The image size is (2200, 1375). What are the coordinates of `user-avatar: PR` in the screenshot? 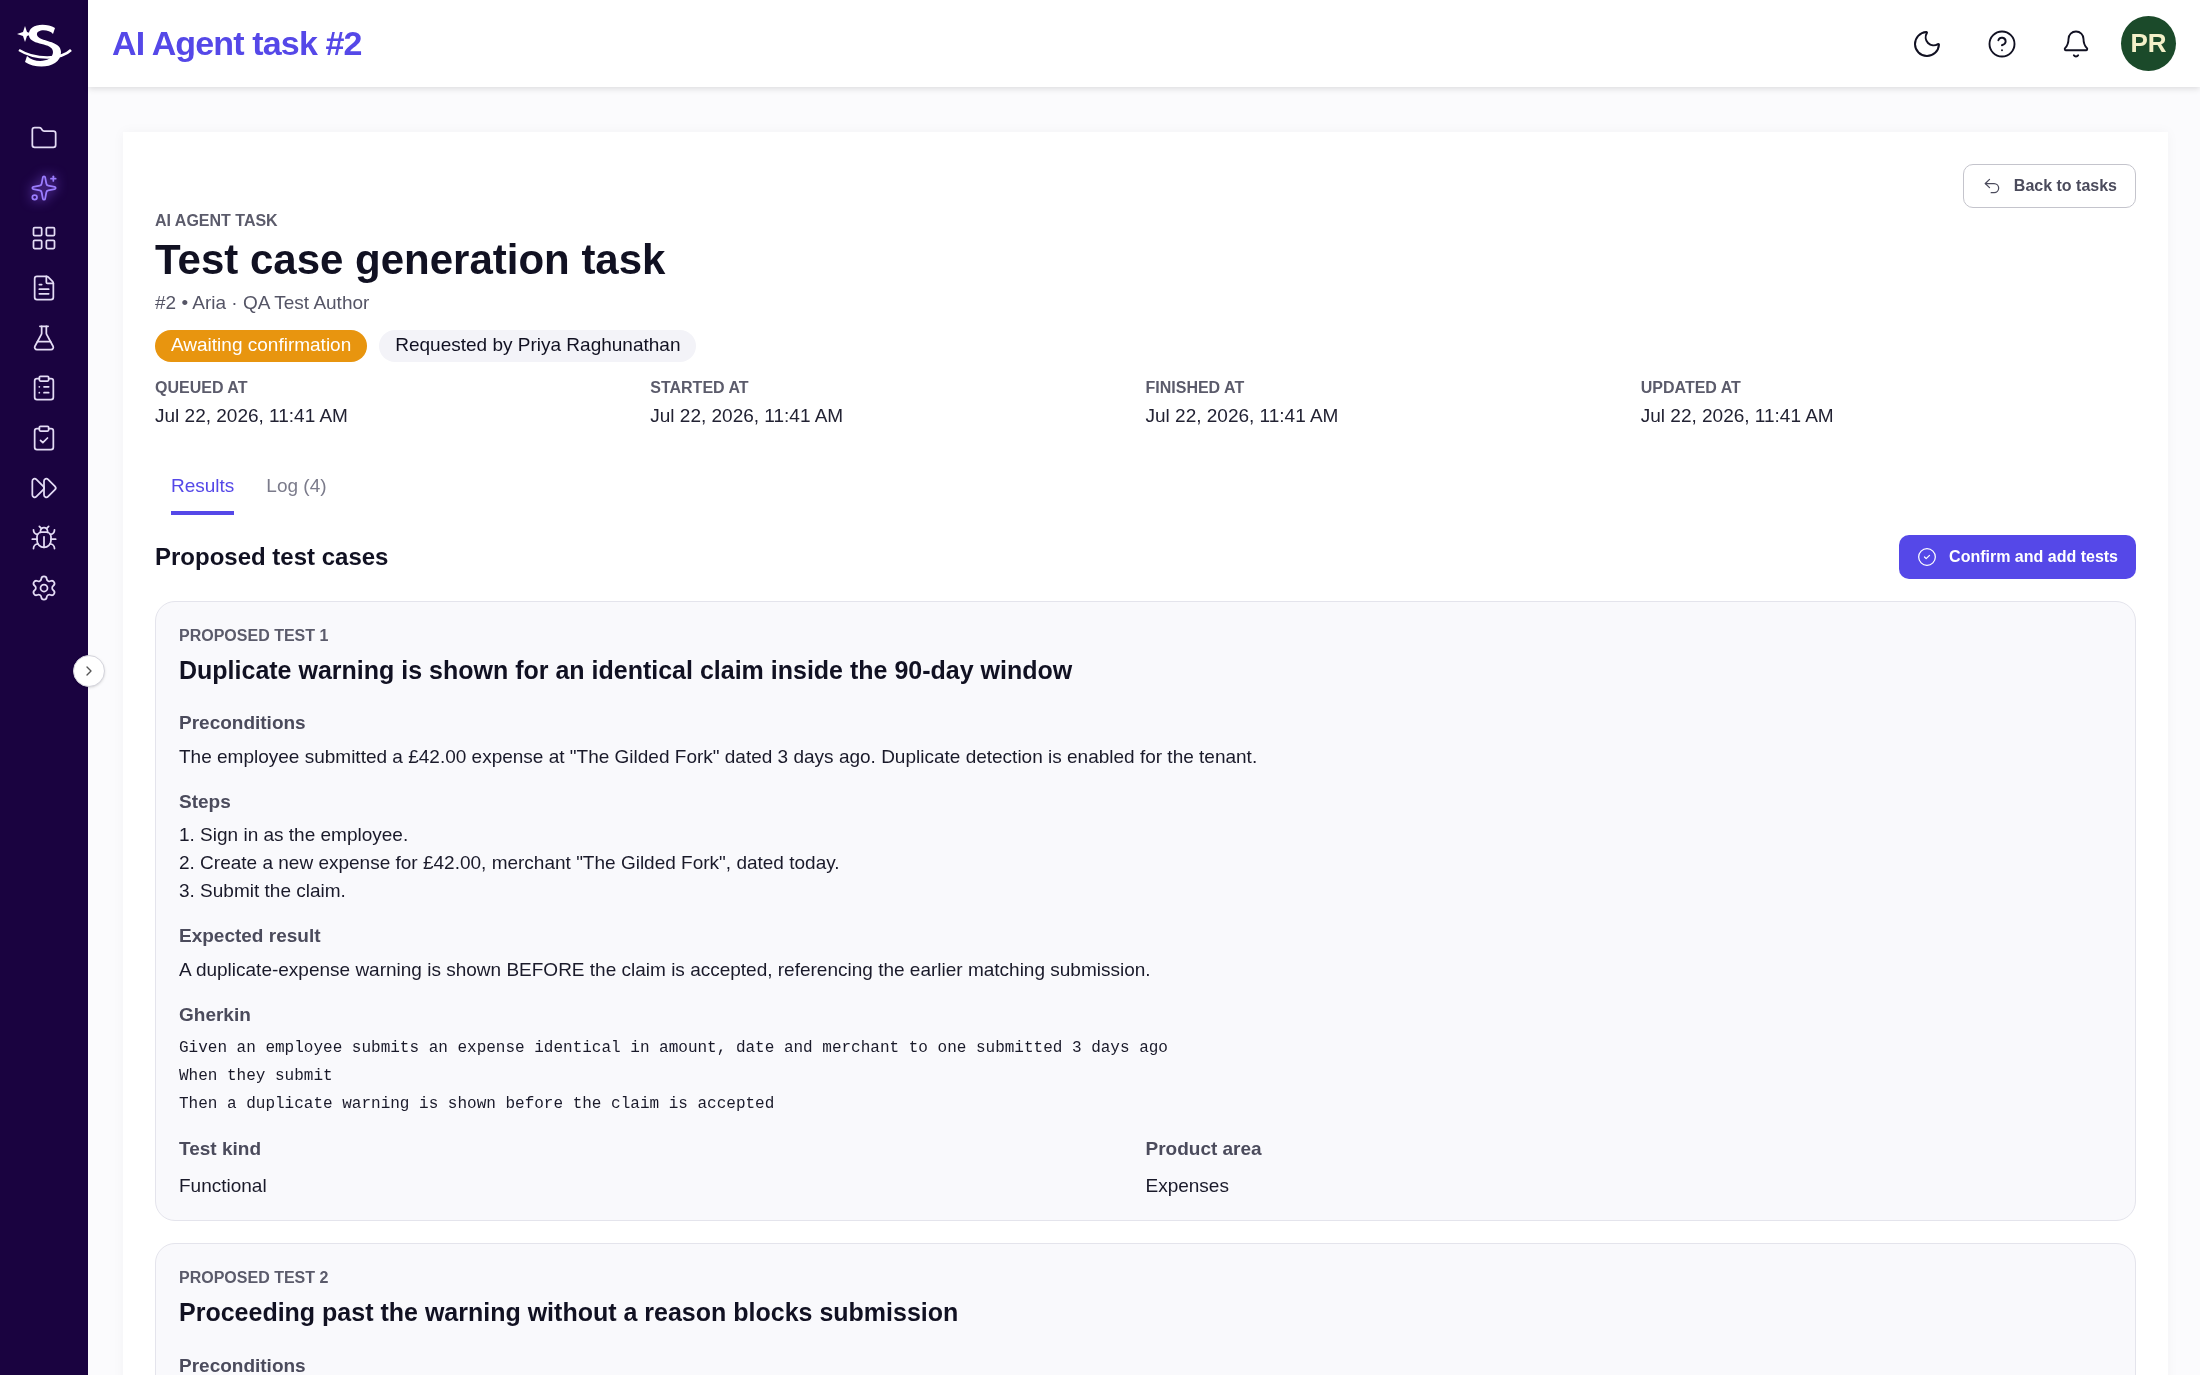 It's located at (2148, 43).